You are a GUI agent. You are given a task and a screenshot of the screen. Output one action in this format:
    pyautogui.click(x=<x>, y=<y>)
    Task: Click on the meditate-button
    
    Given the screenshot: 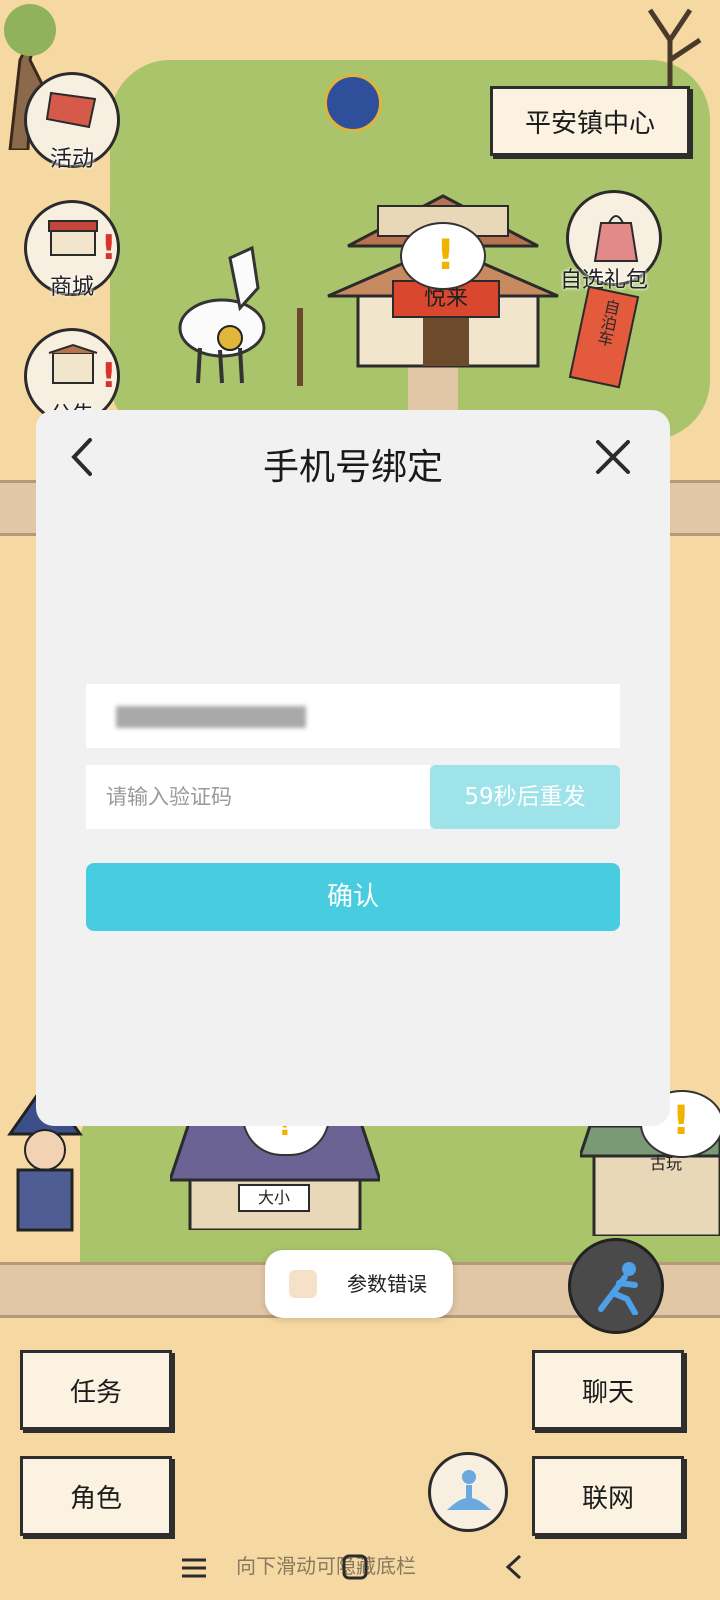 What is the action you would take?
    pyautogui.click(x=468, y=1492)
    